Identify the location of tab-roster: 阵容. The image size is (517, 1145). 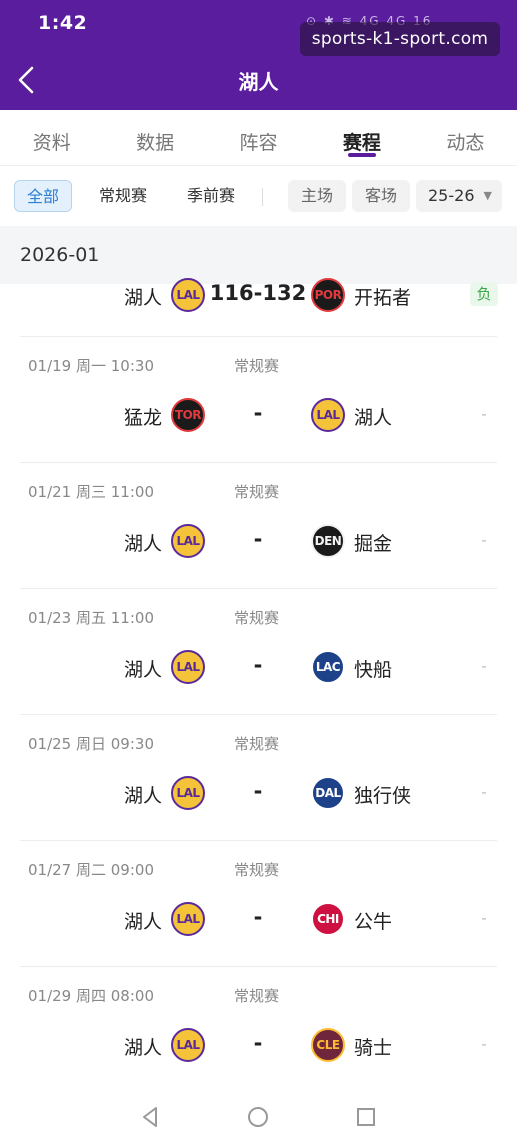
(258, 137).